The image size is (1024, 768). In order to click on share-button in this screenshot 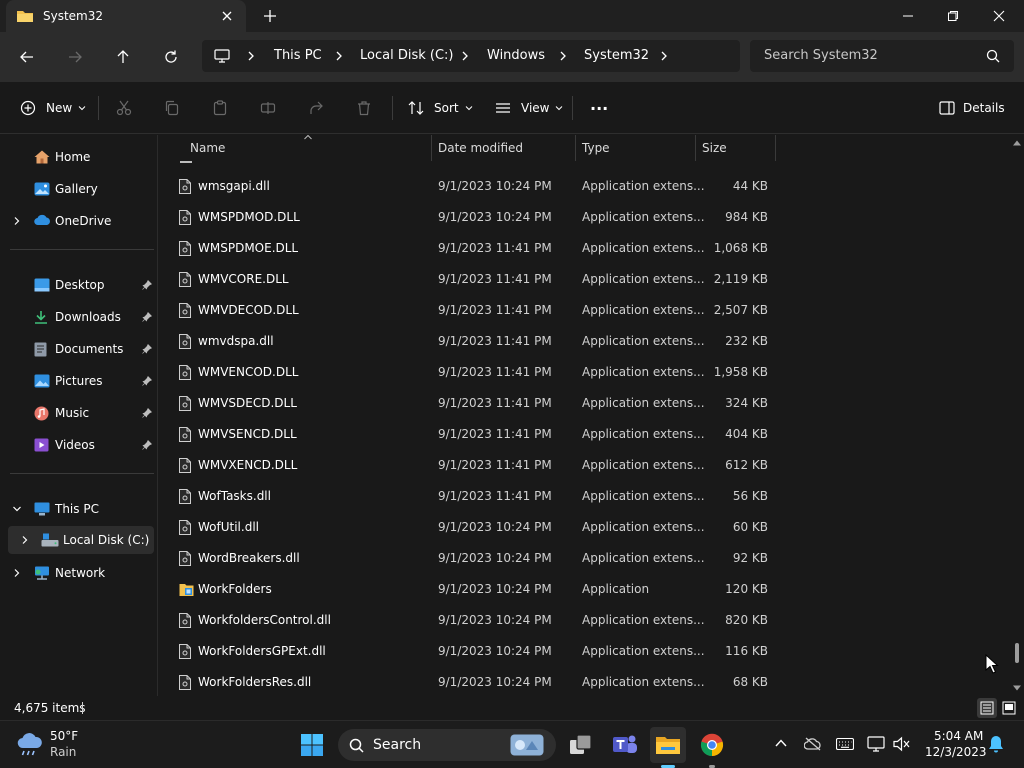, I will do `click(316, 108)`.